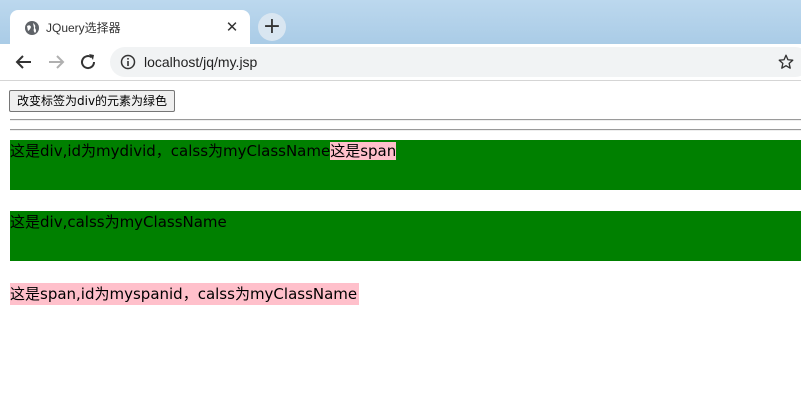 This screenshot has width=801, height=419. Describe the element at coordinates (92, 101) in the screenshot. I see `change-div-color-button: 改变标签为div的元素为绿色` at that location.